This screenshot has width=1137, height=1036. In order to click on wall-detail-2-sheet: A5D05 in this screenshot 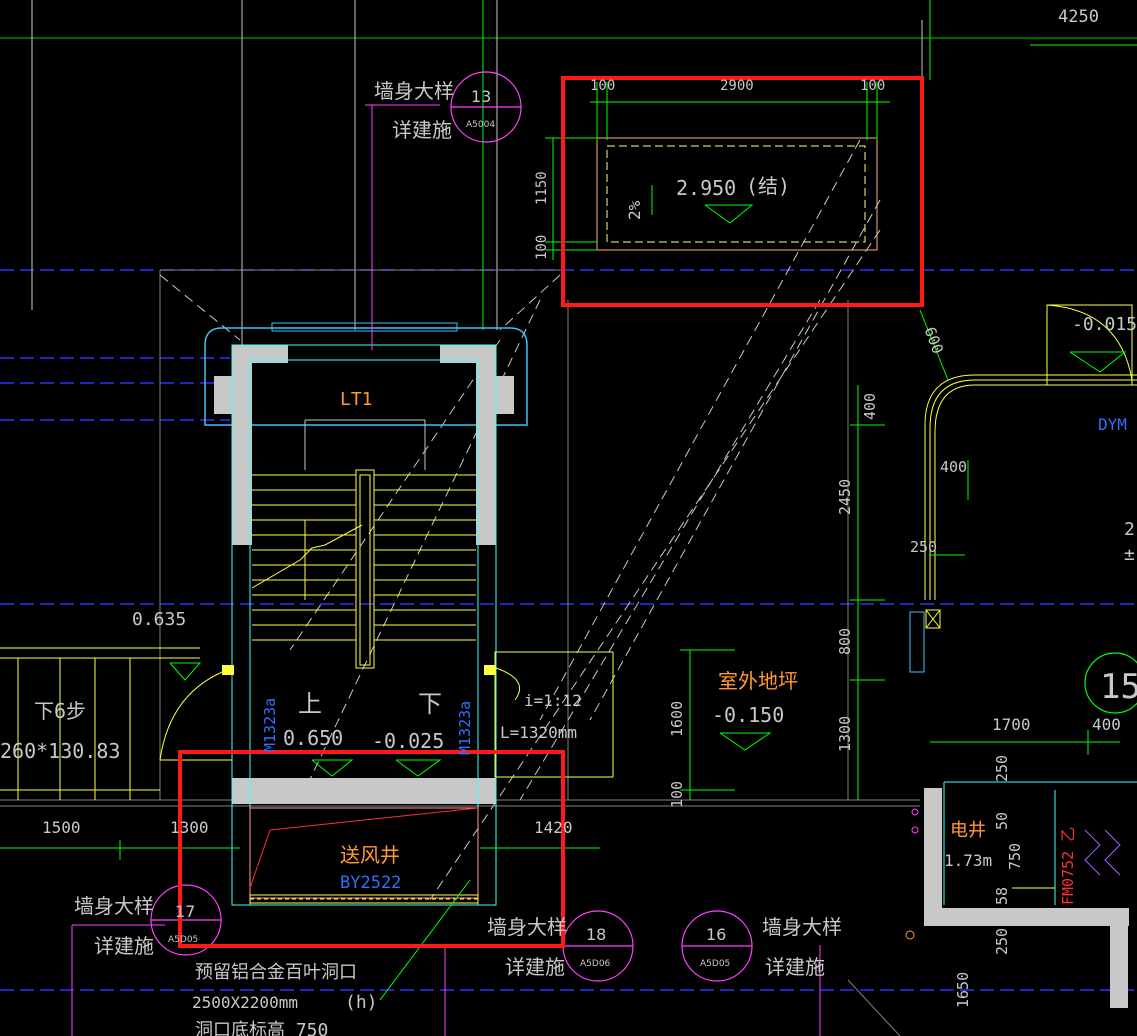, I will do `click(183, 940)`.